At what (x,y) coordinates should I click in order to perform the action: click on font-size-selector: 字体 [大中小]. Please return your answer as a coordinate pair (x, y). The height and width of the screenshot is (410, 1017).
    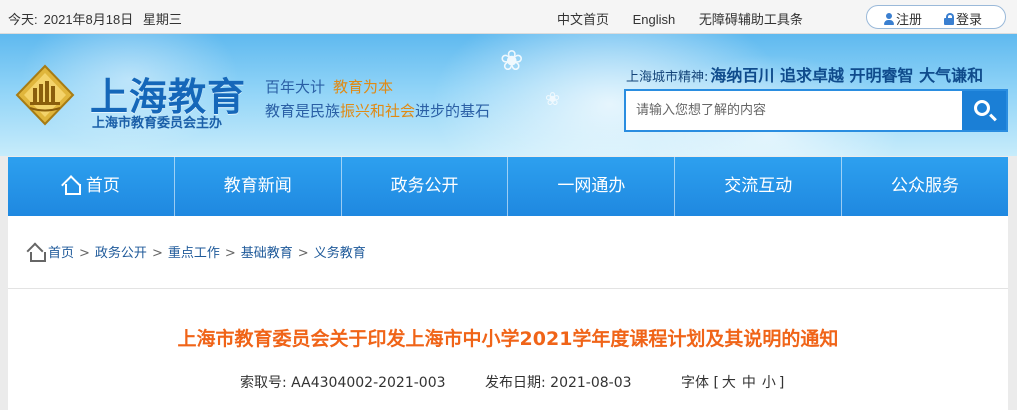
    Looking at the image, I should click on (732, 382).